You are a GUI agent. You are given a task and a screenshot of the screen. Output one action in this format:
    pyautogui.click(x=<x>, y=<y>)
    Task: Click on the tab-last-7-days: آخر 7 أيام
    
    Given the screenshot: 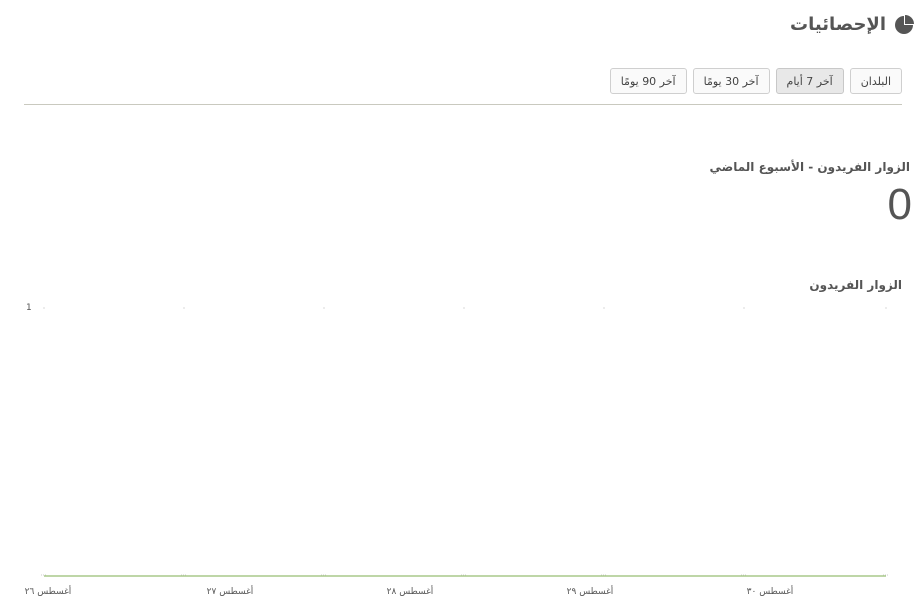 What is the action you would take?
    pyautogui.click(x=809, y=87)
    